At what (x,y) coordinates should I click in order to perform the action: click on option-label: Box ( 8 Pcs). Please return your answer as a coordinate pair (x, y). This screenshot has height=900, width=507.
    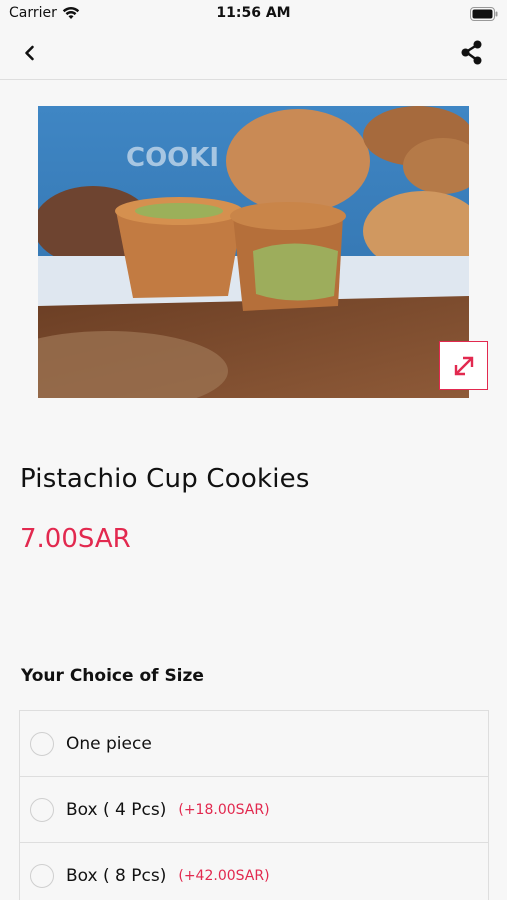
    Looking at the image, I should click on (116, 876).